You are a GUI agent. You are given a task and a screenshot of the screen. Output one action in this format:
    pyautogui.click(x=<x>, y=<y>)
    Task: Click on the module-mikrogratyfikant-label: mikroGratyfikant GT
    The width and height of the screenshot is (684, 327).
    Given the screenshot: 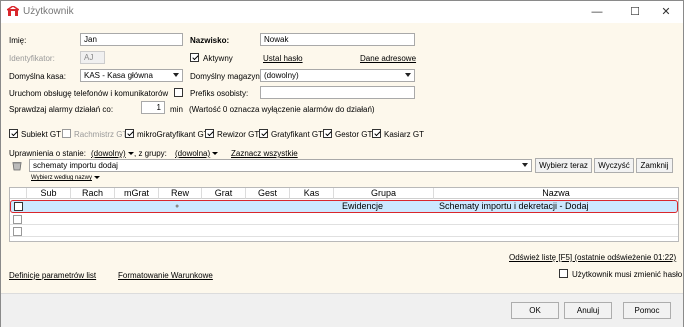 What is the action you would take?
    pyautogui.click(x=173, y=134)
    